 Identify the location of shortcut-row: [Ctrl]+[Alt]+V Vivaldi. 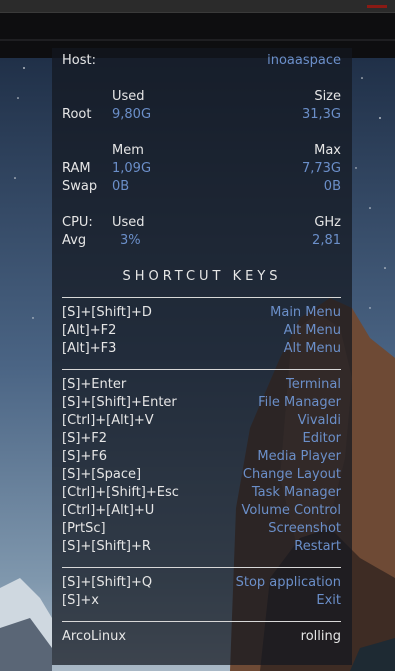
(201, 421).